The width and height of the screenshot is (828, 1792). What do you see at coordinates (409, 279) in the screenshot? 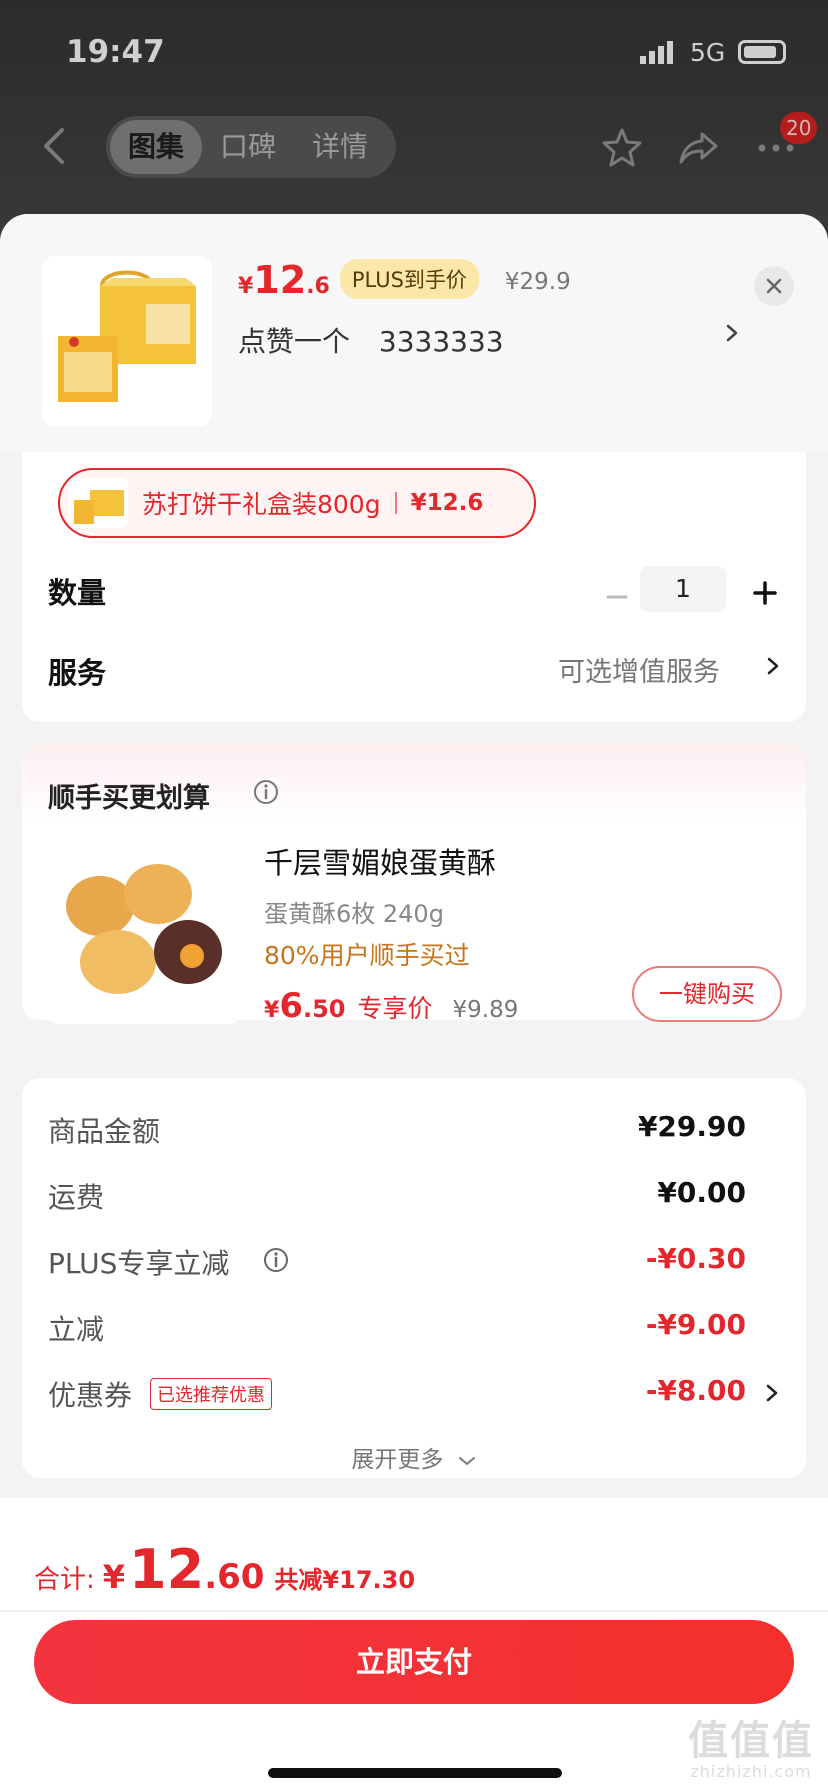
I see `plus-price-badge: PLUS到手价` at bounding box center [409, 279].